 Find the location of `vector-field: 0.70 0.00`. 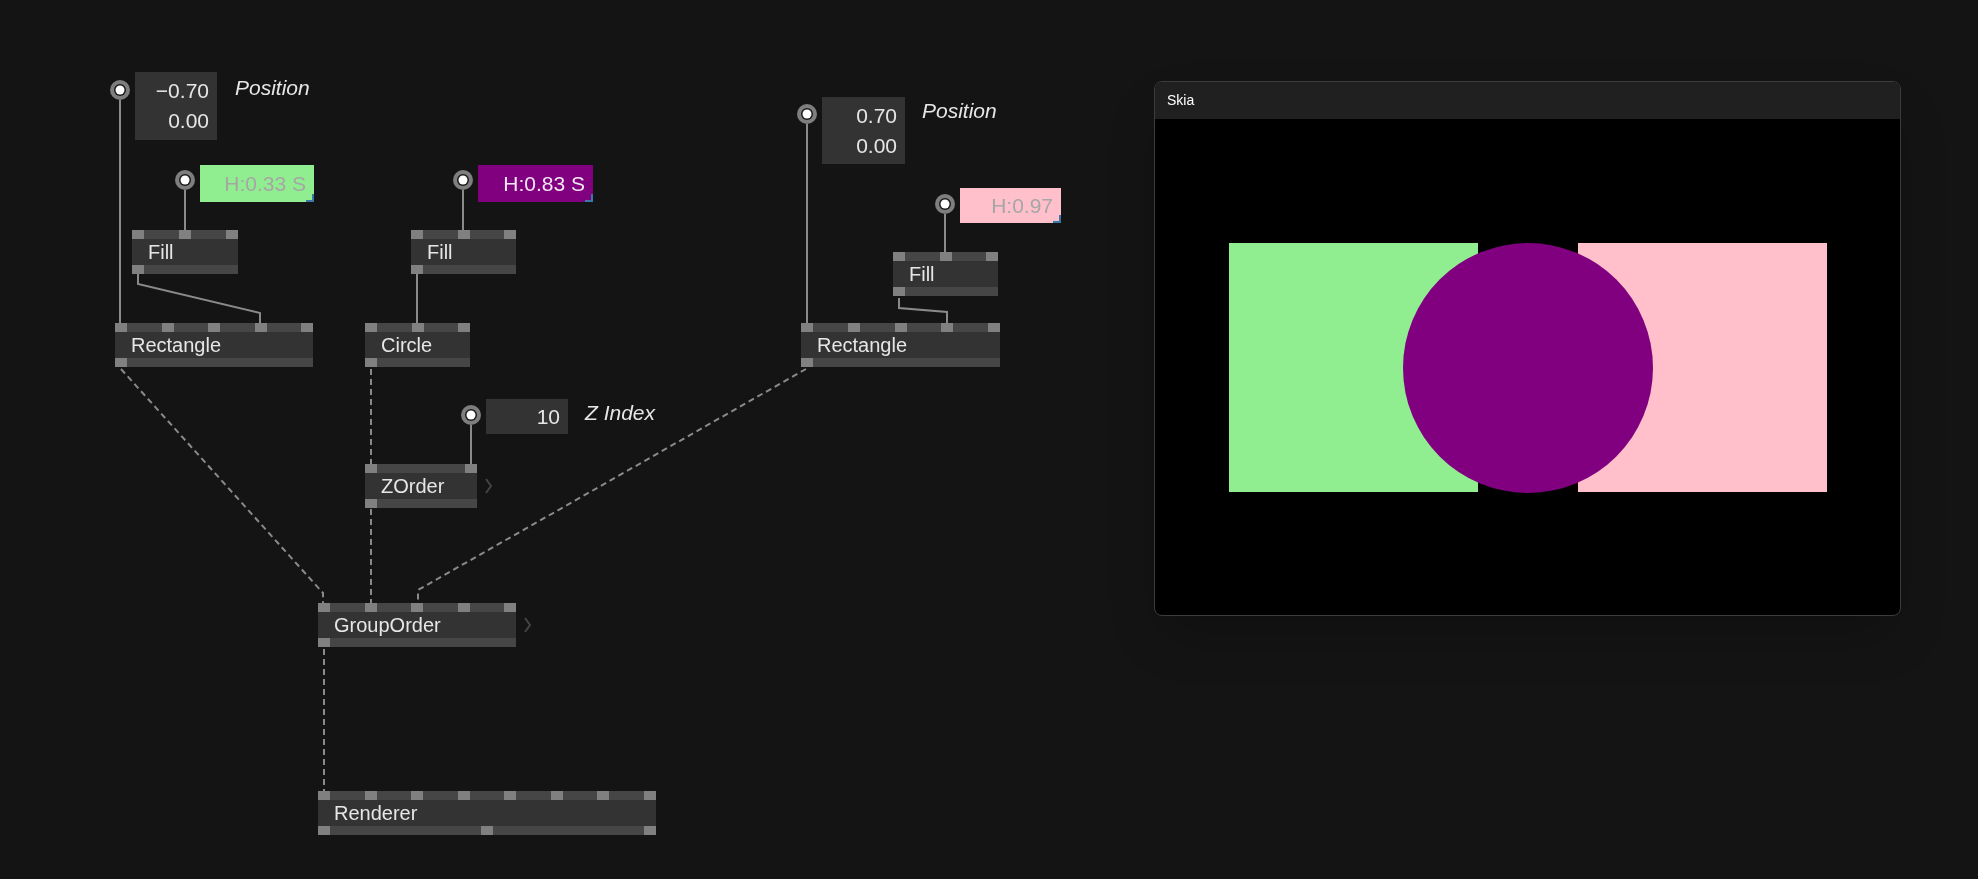

vector-field: 0.70 0.00 is located at coordinates (863, 130).